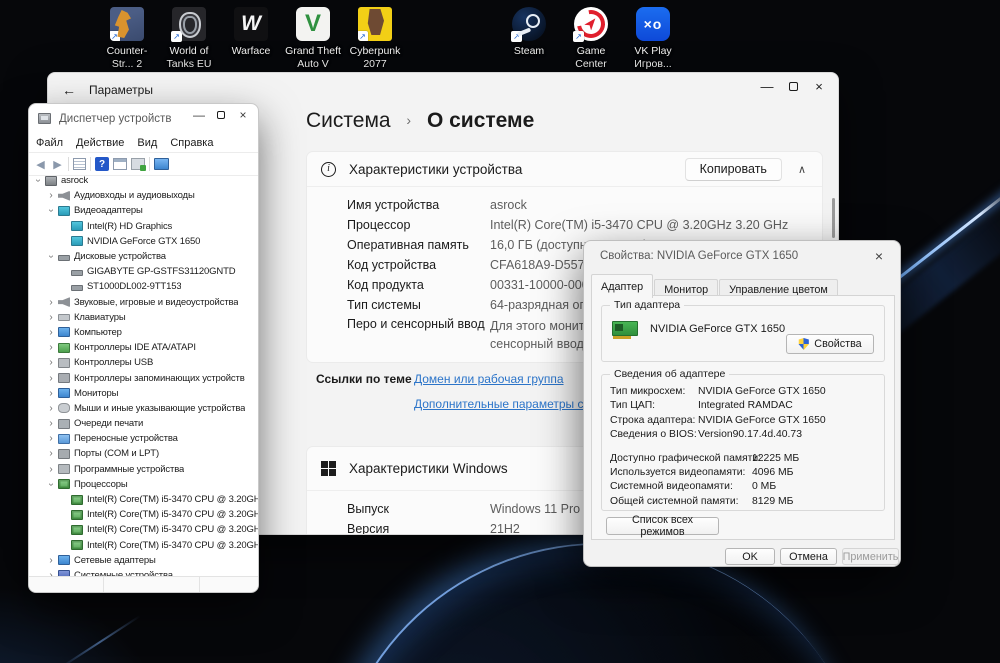 The height and width of the screenshot is (663, 1000). I want to click on ok-button: OK, so click(750, 556).